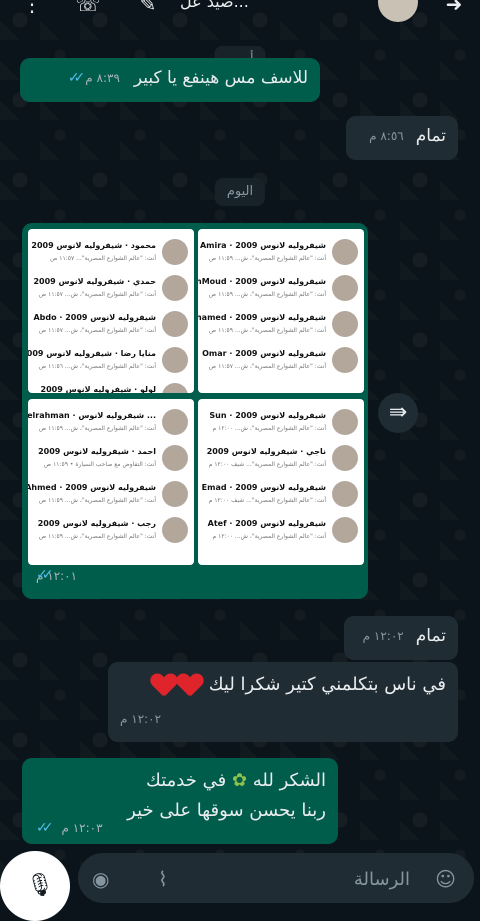 The width and height of the screenshot is (480, 921). What do you see at coordinates (240, 192) in the screenshot?
I see `date-chip-today: اليوم` at bounding box center [240, 192].